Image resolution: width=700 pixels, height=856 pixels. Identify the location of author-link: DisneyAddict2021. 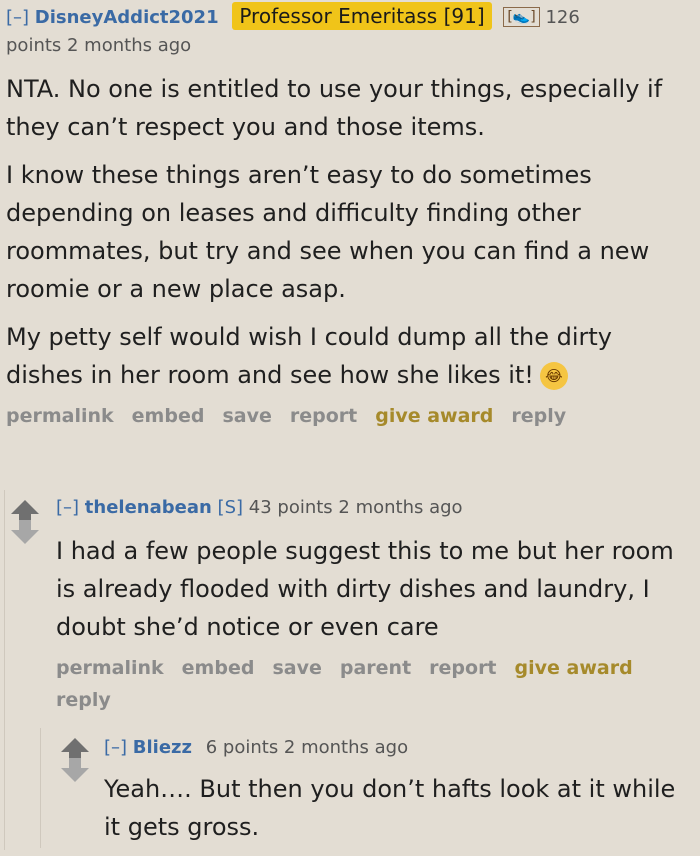
(127, 17).